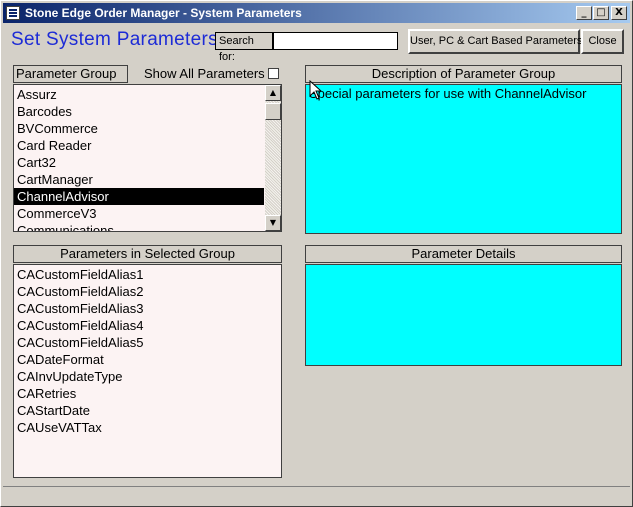  What do you see at coordinates (147, 308) in the screenshot?
I see `list-item: CACustomFieldAlias3` at bounding box center [147, 308].